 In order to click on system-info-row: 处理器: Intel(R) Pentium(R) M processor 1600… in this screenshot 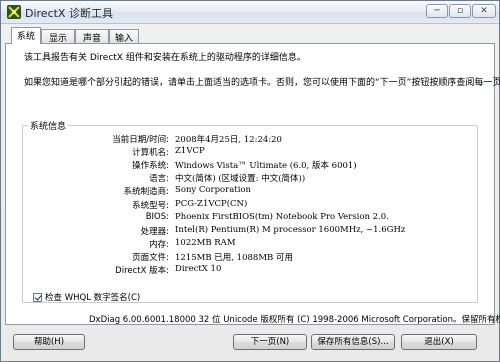, I will do `click(243, 231)`.